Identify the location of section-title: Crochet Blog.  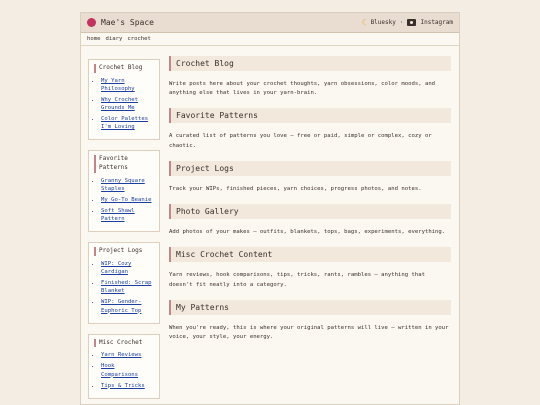
(310, 63).